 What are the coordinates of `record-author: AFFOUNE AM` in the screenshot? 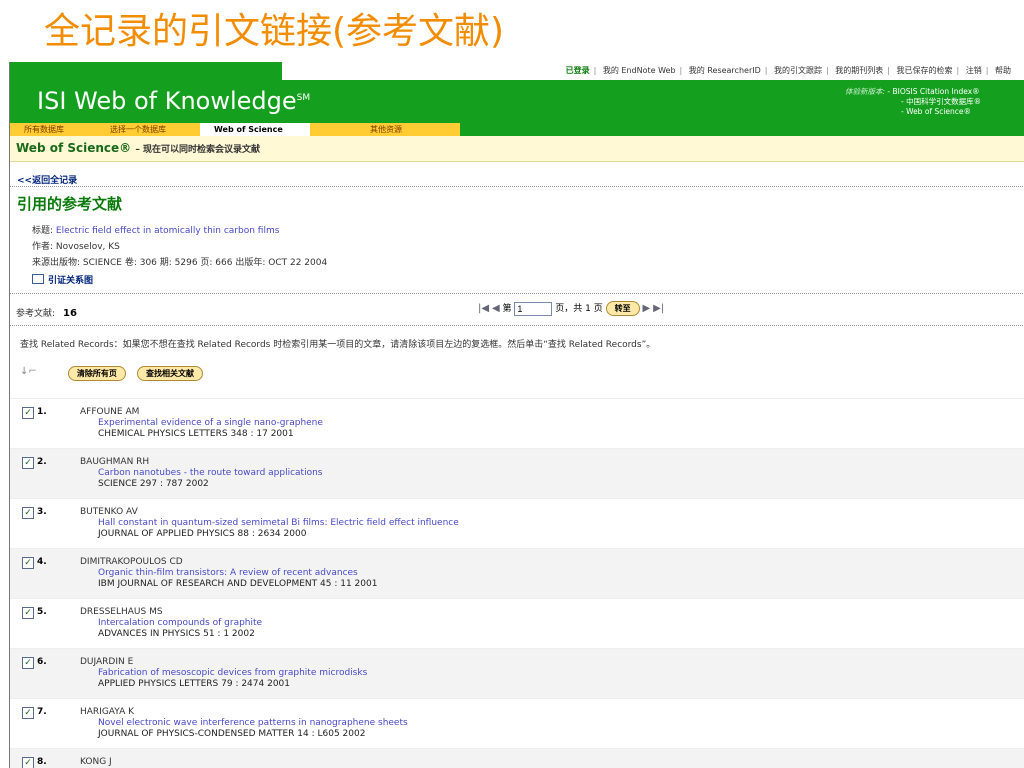 It's located at (110, 412).